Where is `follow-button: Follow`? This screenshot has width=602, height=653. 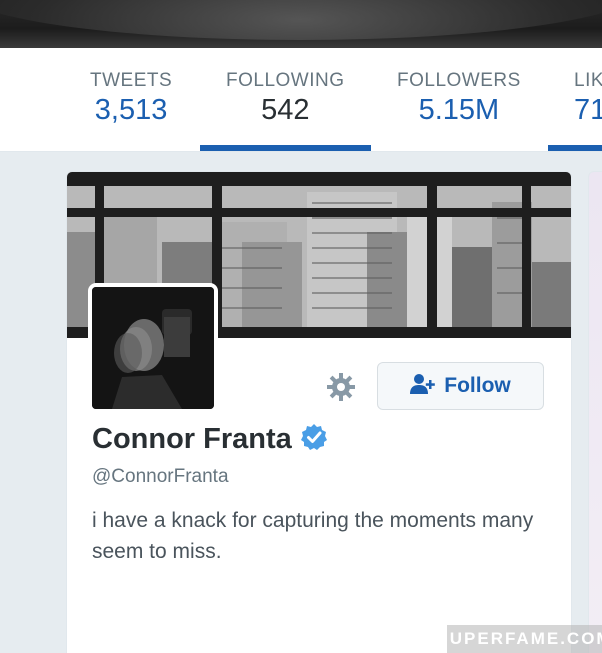
follow-button: Follow is located at coordinates (460, 386).